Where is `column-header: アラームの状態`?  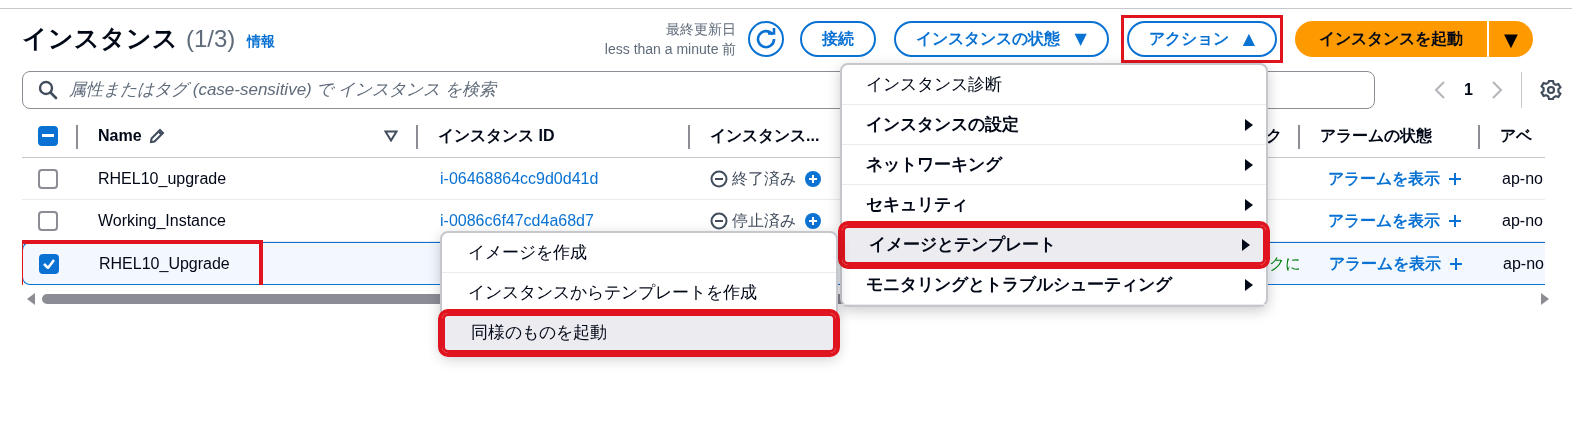 column-header: アラームの状態 is located at coordinates (1376, 136).